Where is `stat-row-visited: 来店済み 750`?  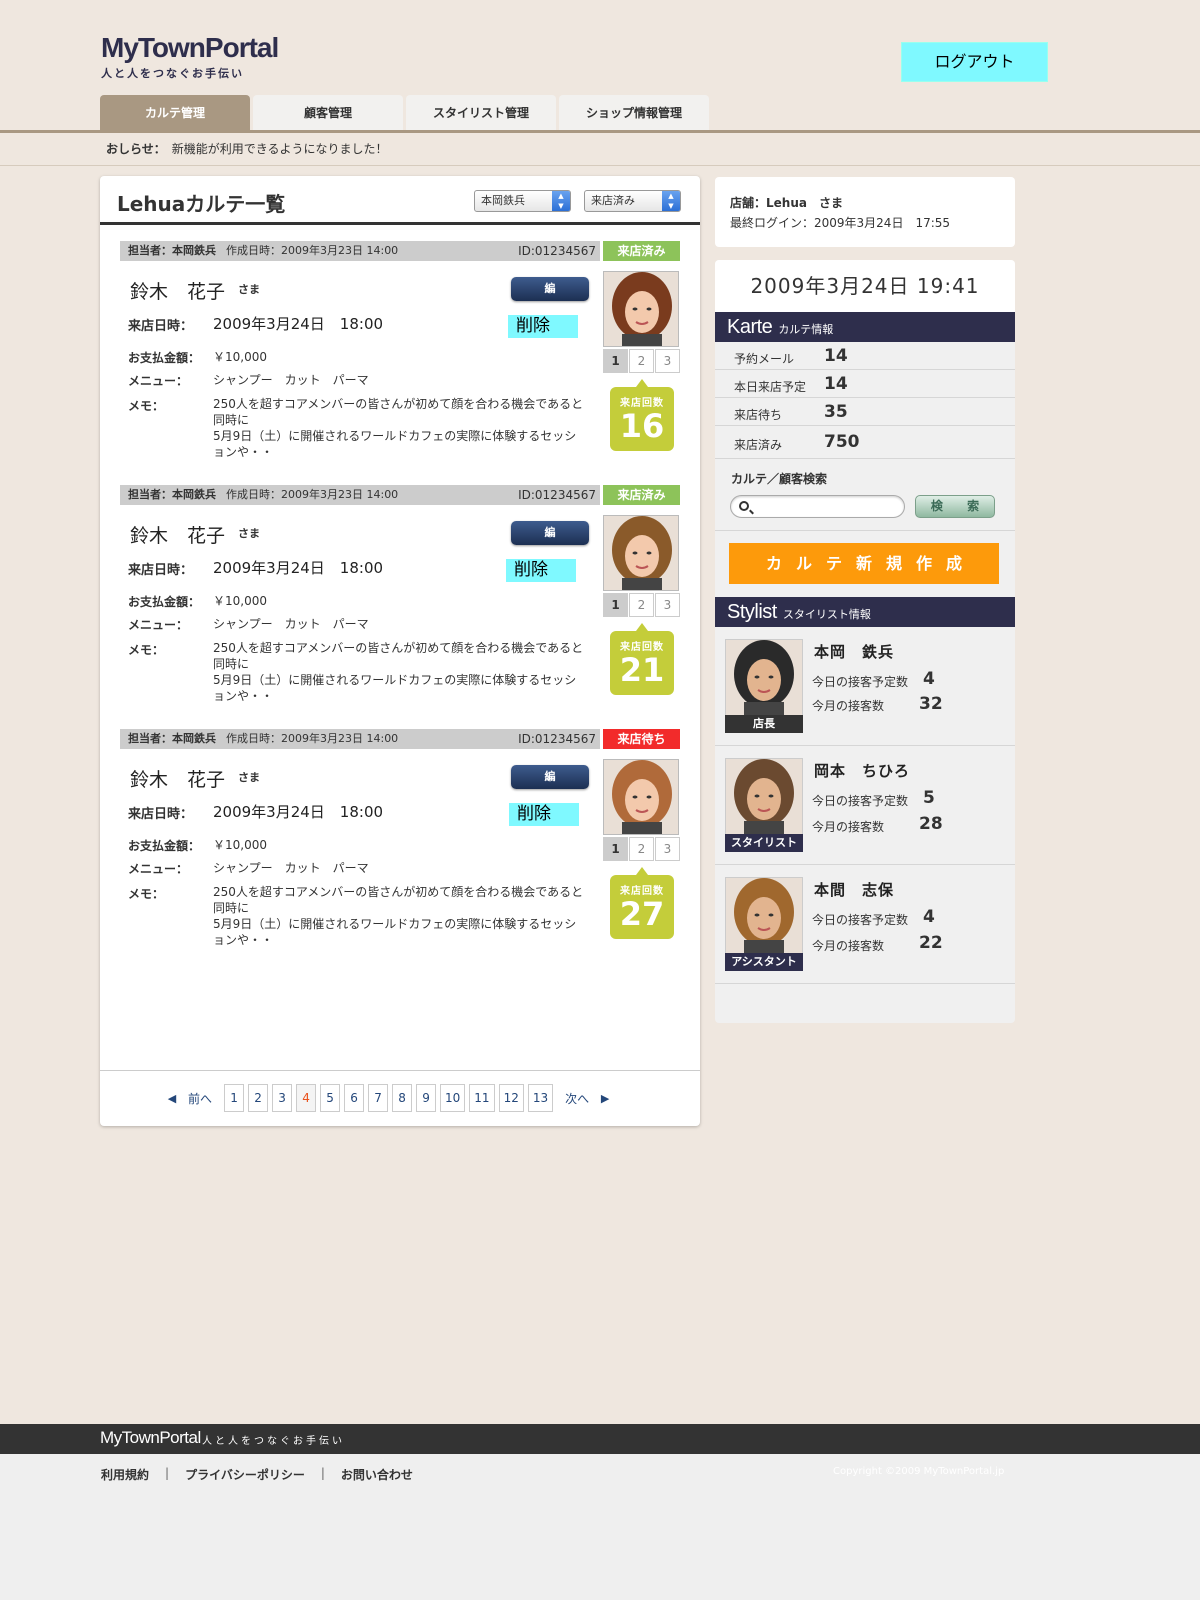 stat-row-visited: 来店済み 750 is located at coordinates (865, 442).